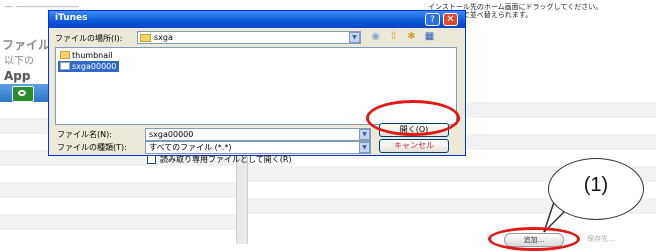  I want to click on readonly-label: 読み取り専用ファイルとして開く(R), so click(226, 159).